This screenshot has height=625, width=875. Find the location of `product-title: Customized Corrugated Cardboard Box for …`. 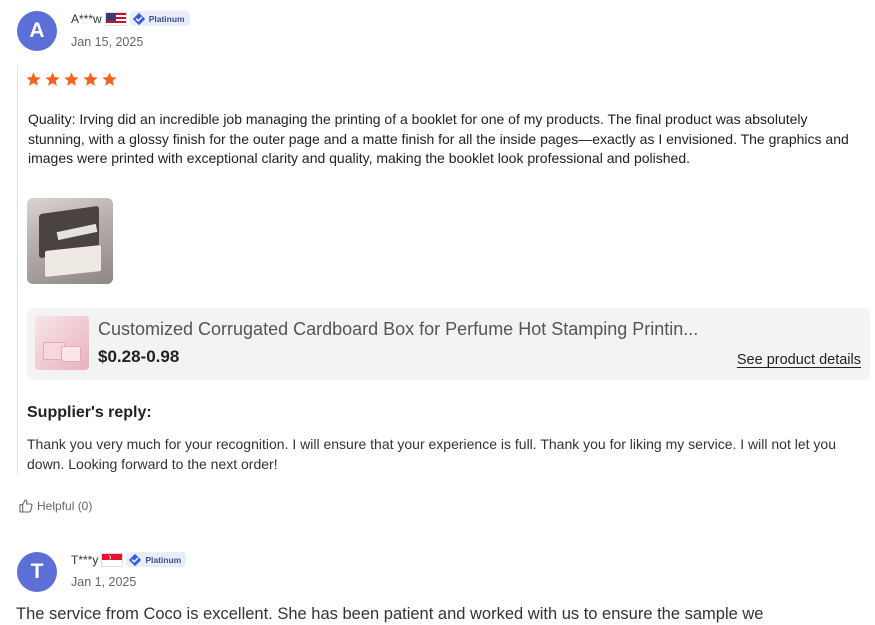

product-title: Customized Corrugated Cardboard Box for … is located at coordinates (398, 329).